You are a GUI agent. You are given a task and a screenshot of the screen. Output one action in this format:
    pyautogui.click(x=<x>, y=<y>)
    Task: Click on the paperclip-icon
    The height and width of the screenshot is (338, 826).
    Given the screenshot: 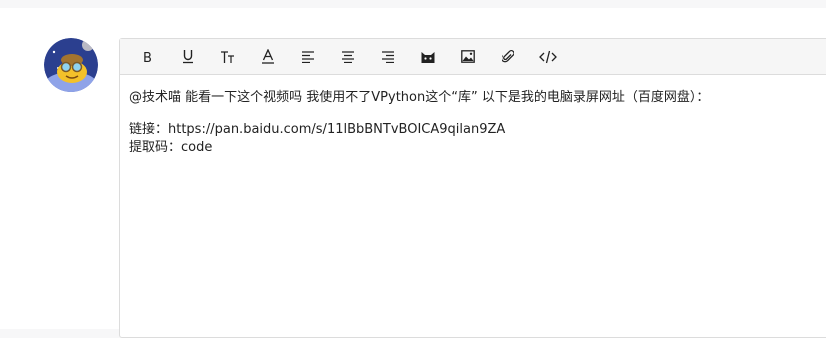 What is the action you would take?
    pyautogui.click(x=508, y=56)
    